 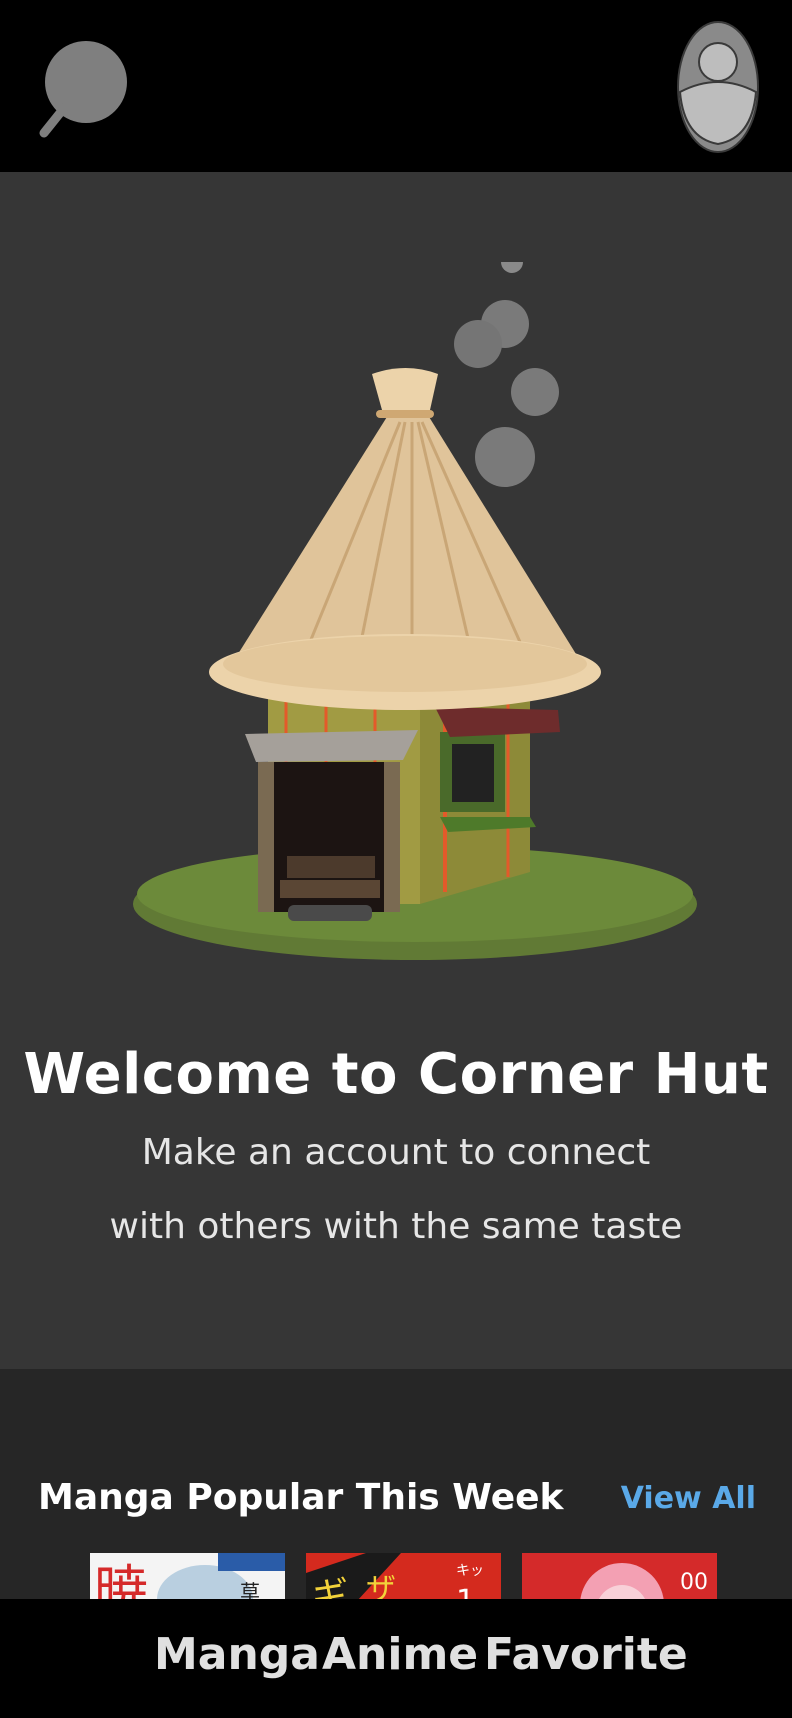 What do you see at coordinates (718, 87) in the screenshot?
I see `profile-icon` at bounding box center [718, 87].